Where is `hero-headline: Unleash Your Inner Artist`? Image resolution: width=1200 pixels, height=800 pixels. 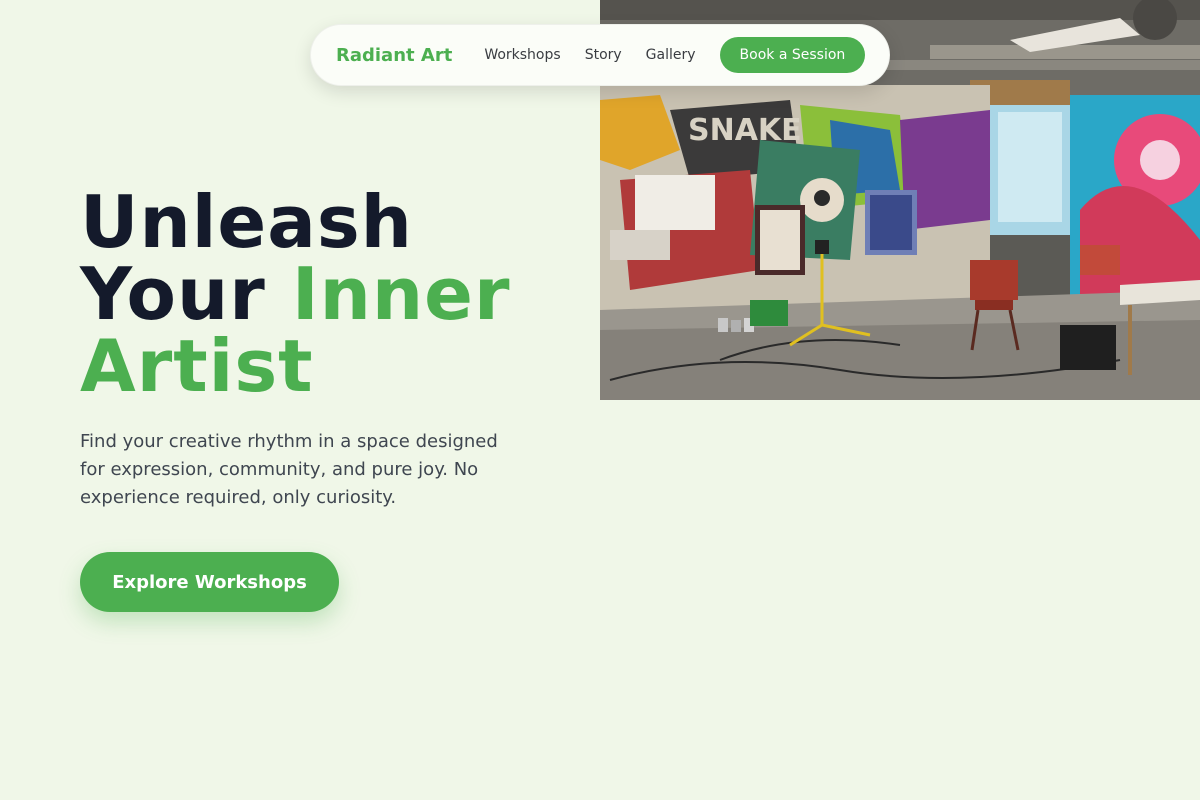
hero-headline: Unleash Your Inner Artist is located at coordinates (340, 294).